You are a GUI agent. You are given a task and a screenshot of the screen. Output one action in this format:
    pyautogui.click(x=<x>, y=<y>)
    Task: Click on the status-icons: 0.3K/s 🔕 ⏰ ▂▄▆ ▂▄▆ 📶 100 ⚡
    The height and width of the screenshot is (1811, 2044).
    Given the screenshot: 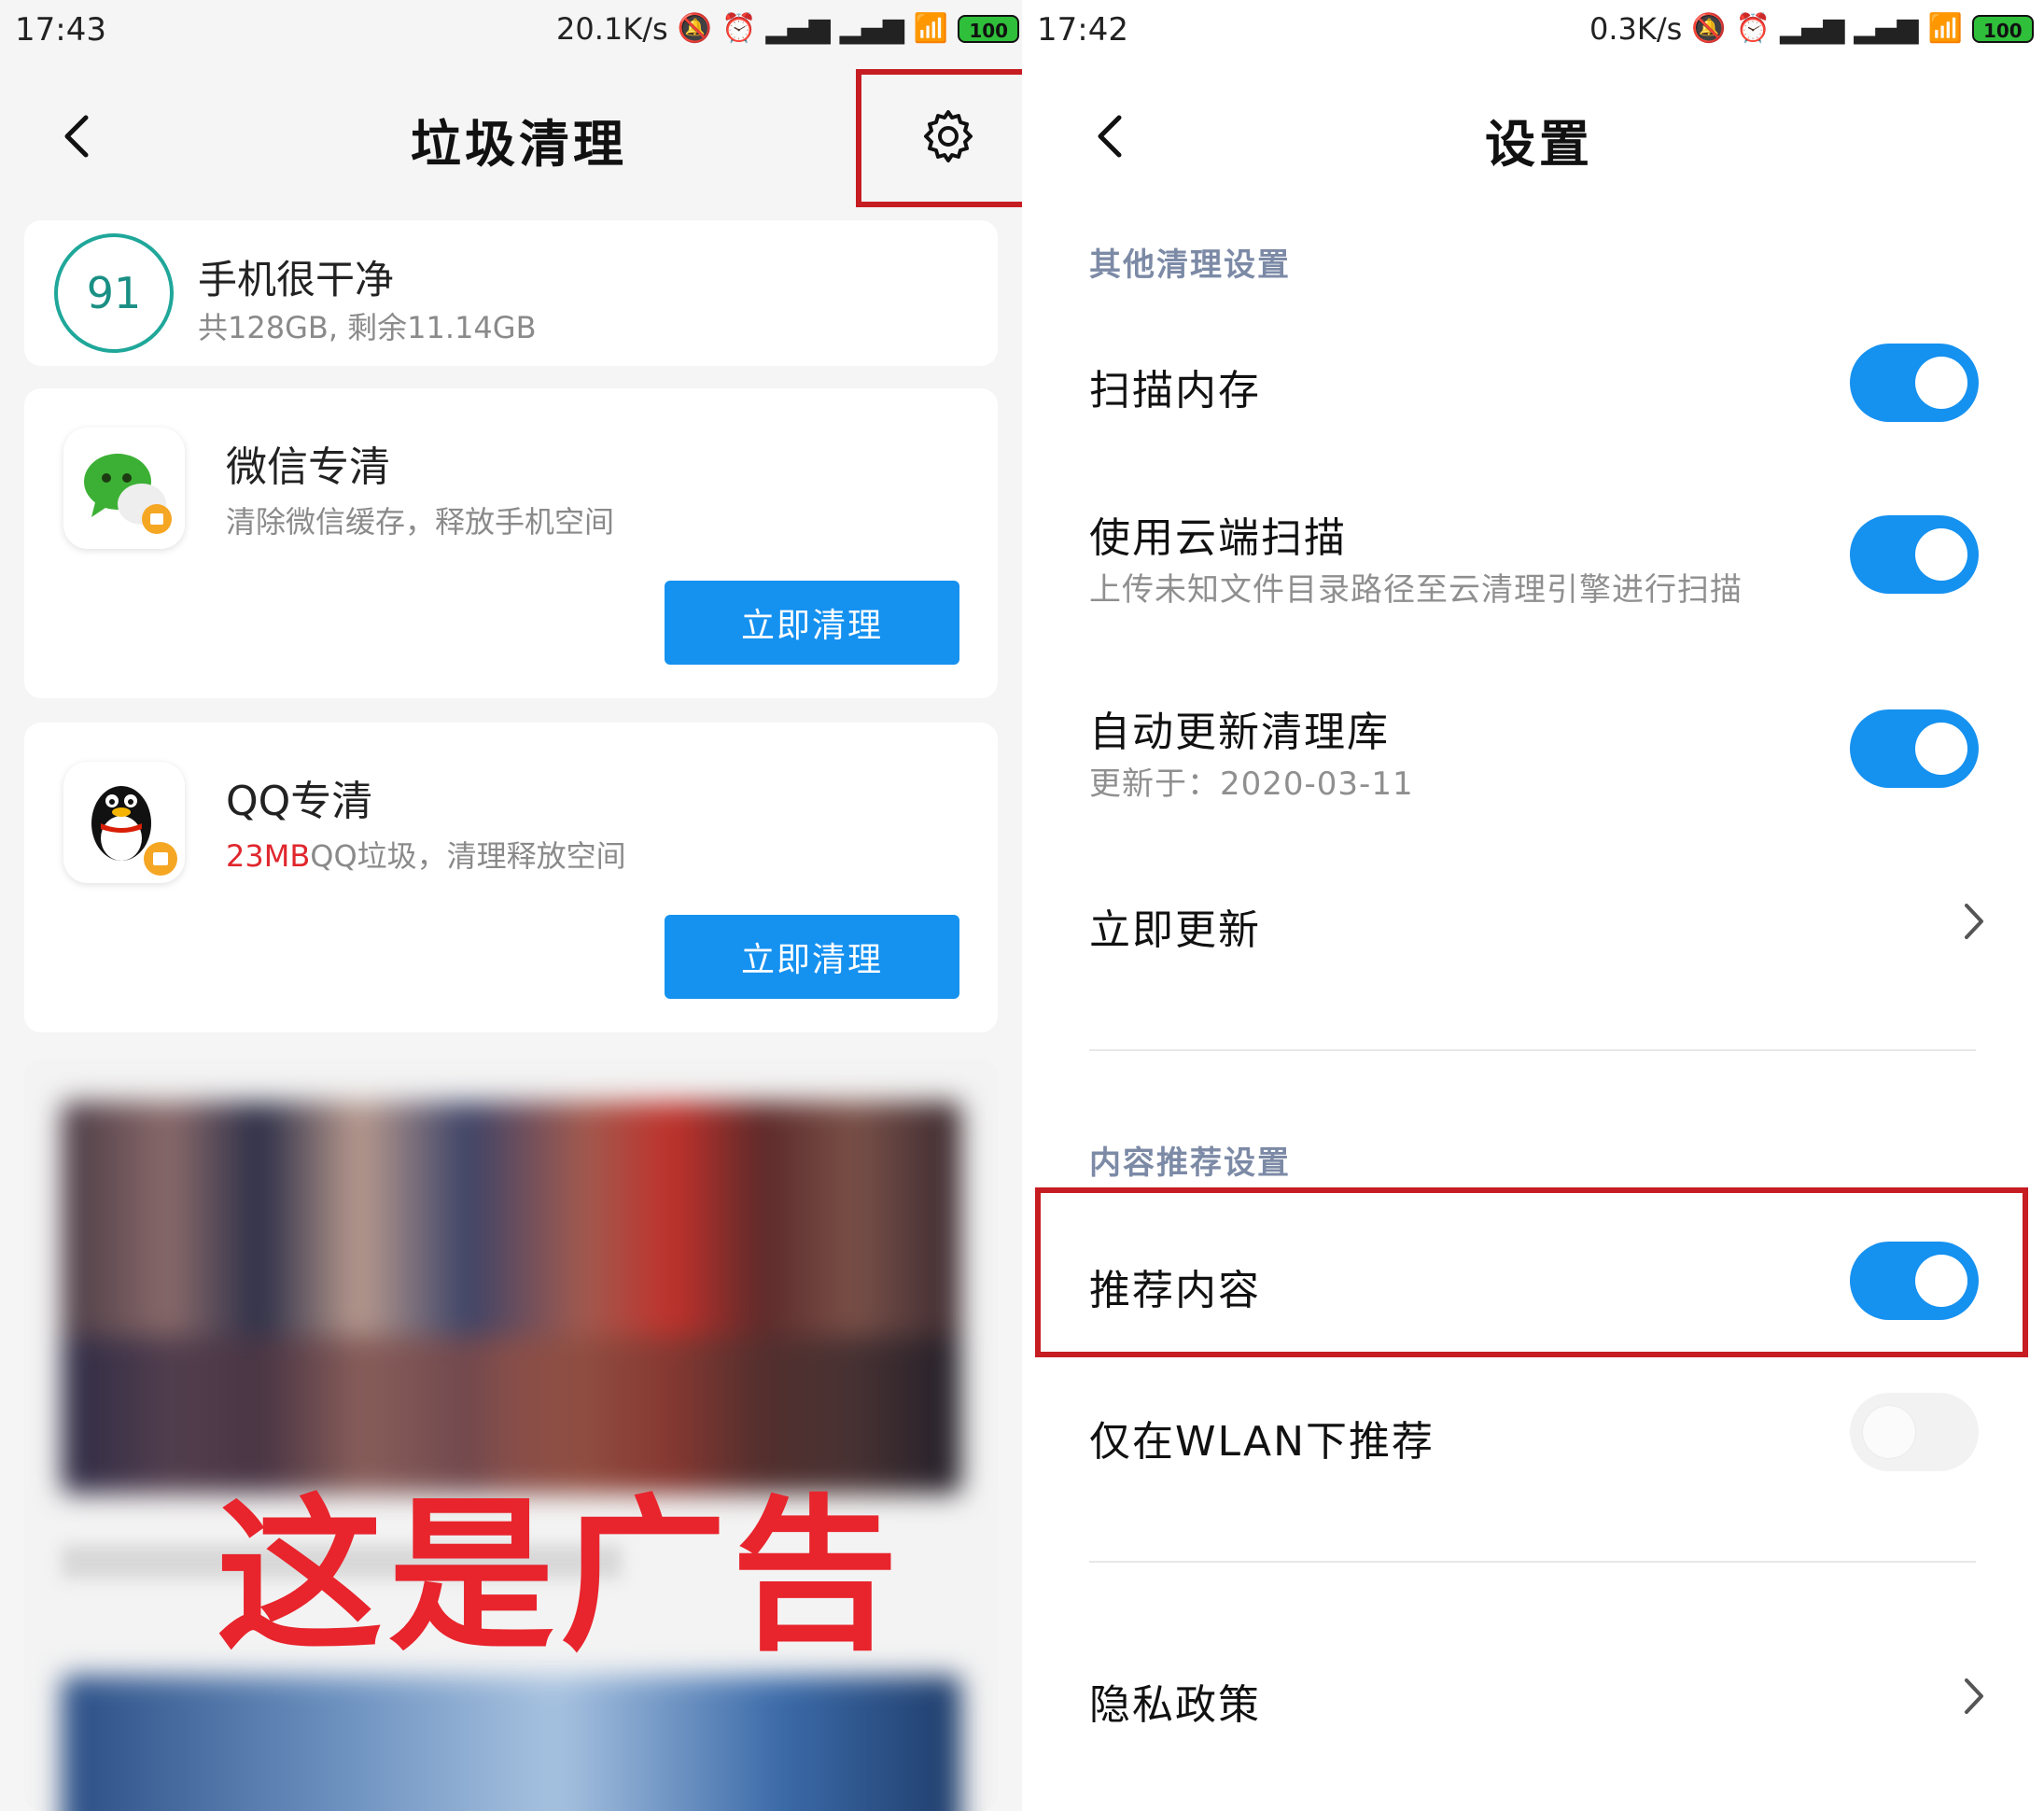 What is the action you would take?
    pyautogui.click(x=1816, y=29)
    